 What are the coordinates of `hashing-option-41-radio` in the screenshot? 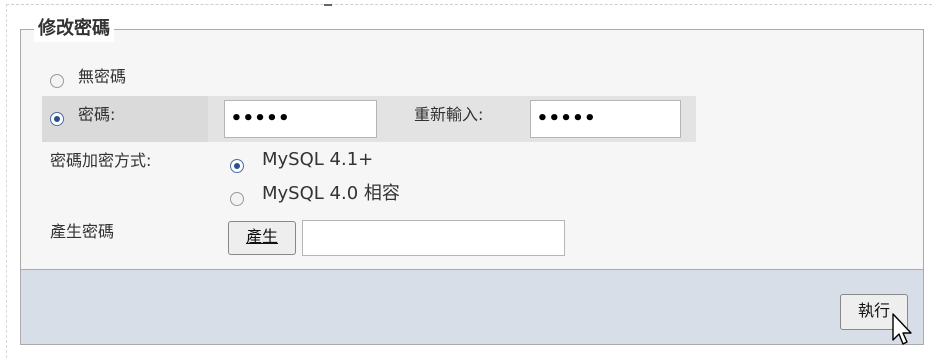 It's located at (237, 166).